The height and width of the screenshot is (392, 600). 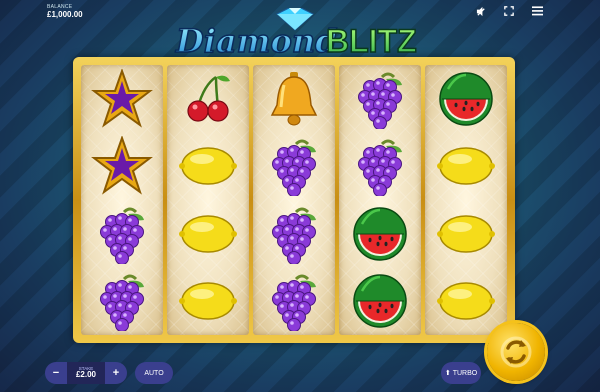 I want to click on stake-control: − STAKE £2.00 +, so click(x=86, y=373).